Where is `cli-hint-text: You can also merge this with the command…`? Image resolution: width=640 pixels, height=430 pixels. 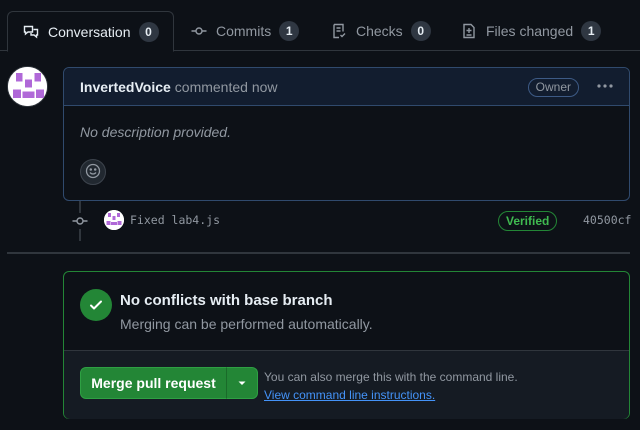
cli-hint-text: You can also merge this with the command… is located at coordinates (391, 377).